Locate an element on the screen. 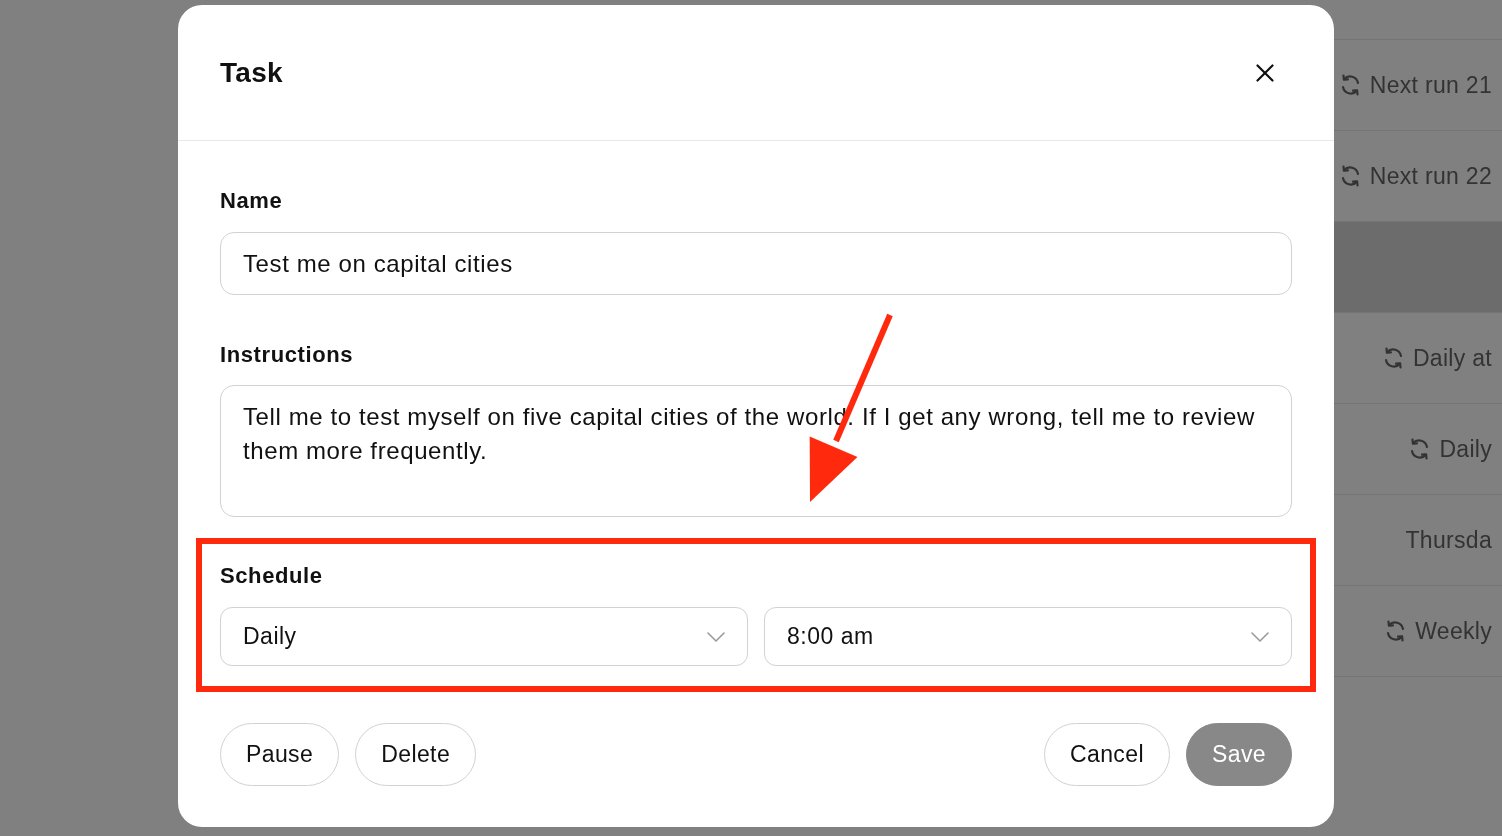 This screenshot has width=1502, height=836. schedule-text: Next run 22 is located at coordinates (1430, 176).